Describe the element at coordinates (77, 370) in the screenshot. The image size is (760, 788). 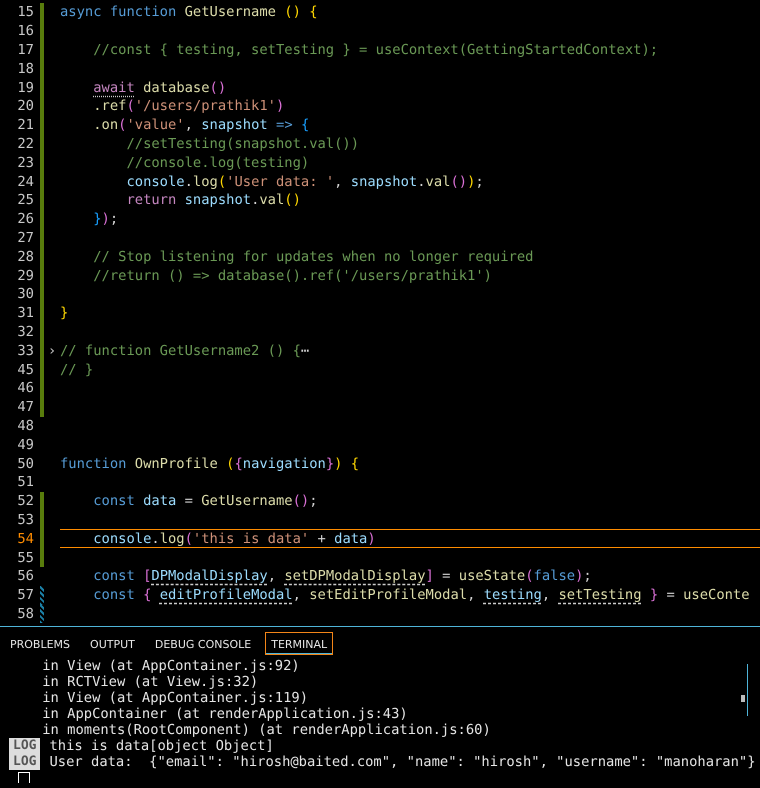
I see `code-line: // }` at that location.